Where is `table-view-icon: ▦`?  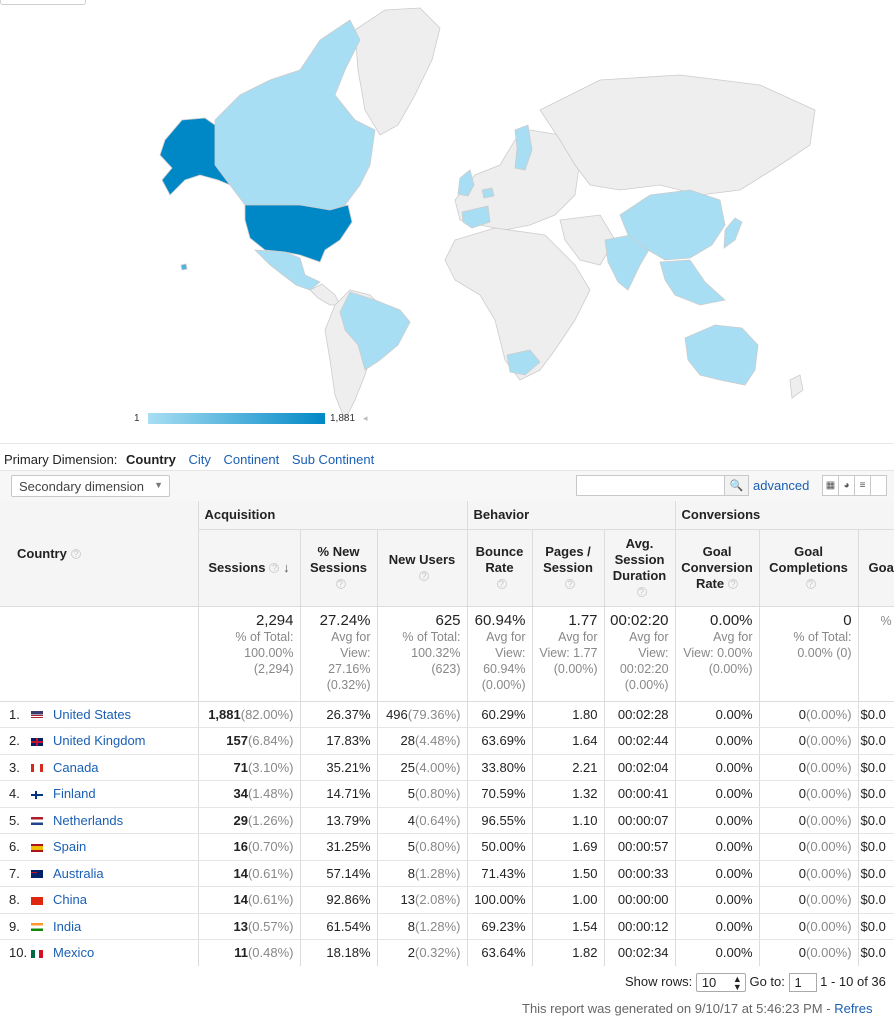
table-view-icon: ▦ is located at coordinates (830, 485).